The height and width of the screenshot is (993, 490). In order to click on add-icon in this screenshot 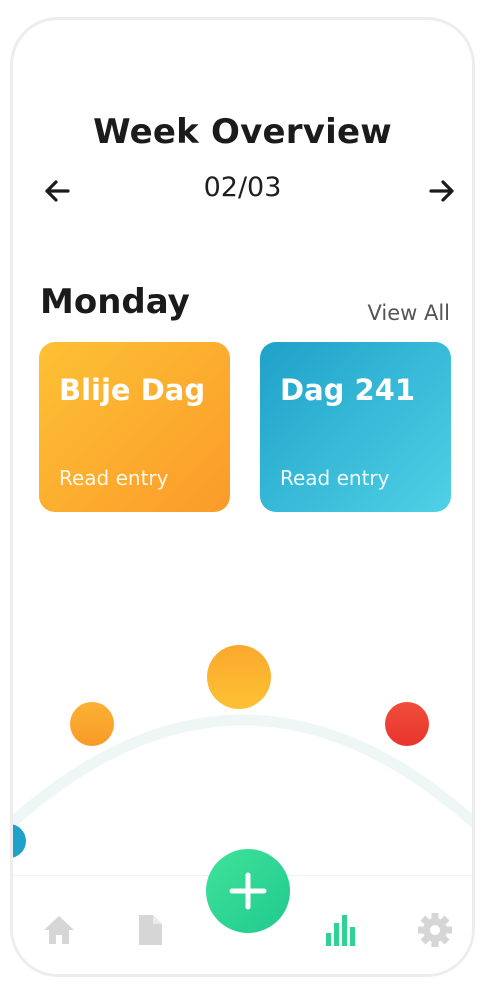, I will do `click(248, 891)`.